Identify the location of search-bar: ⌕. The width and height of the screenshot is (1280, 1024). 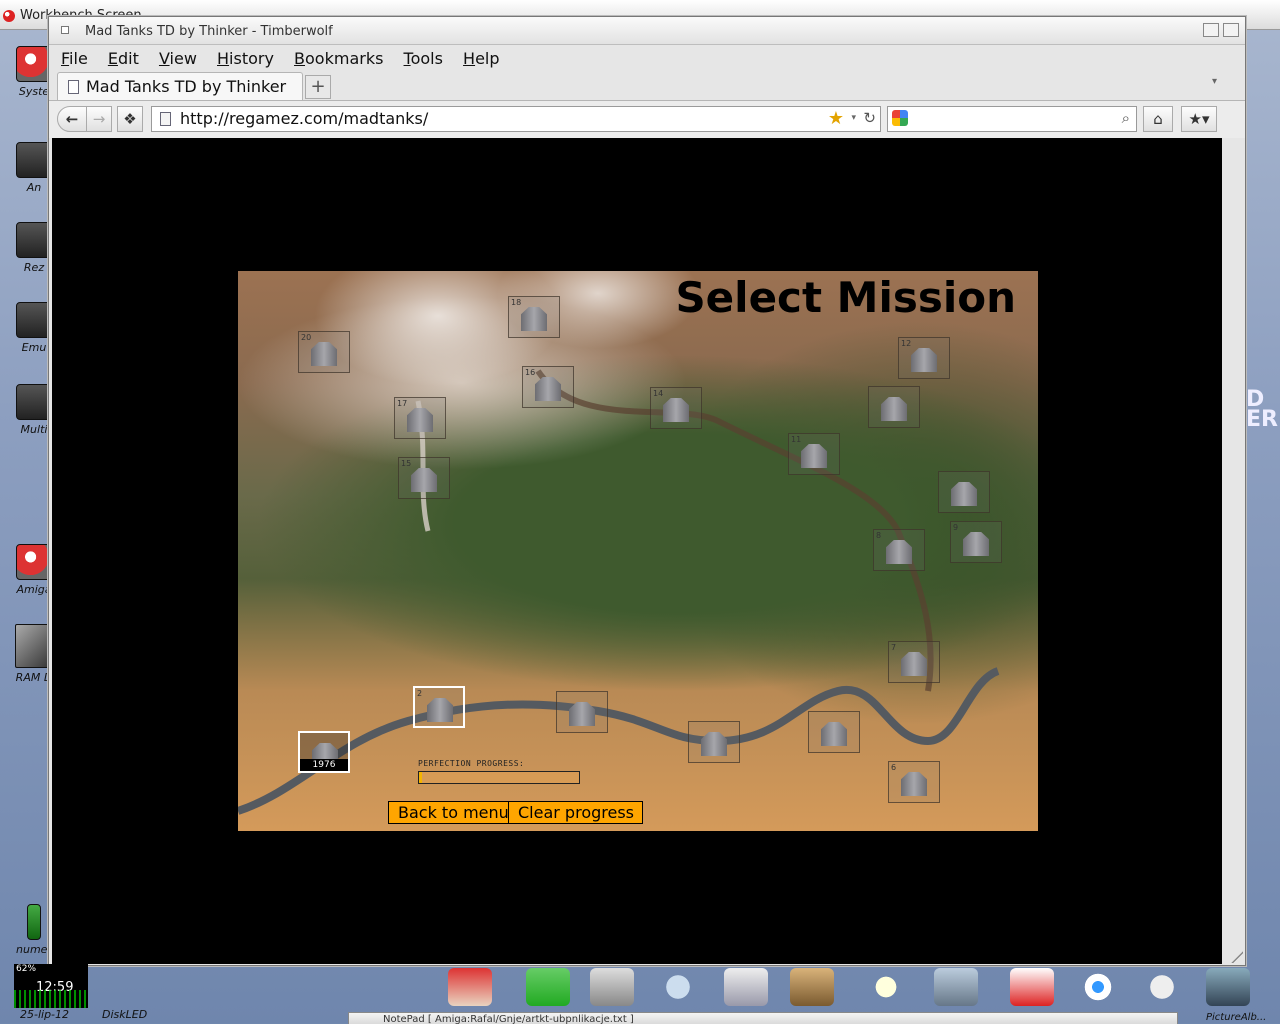
(1012, 119).